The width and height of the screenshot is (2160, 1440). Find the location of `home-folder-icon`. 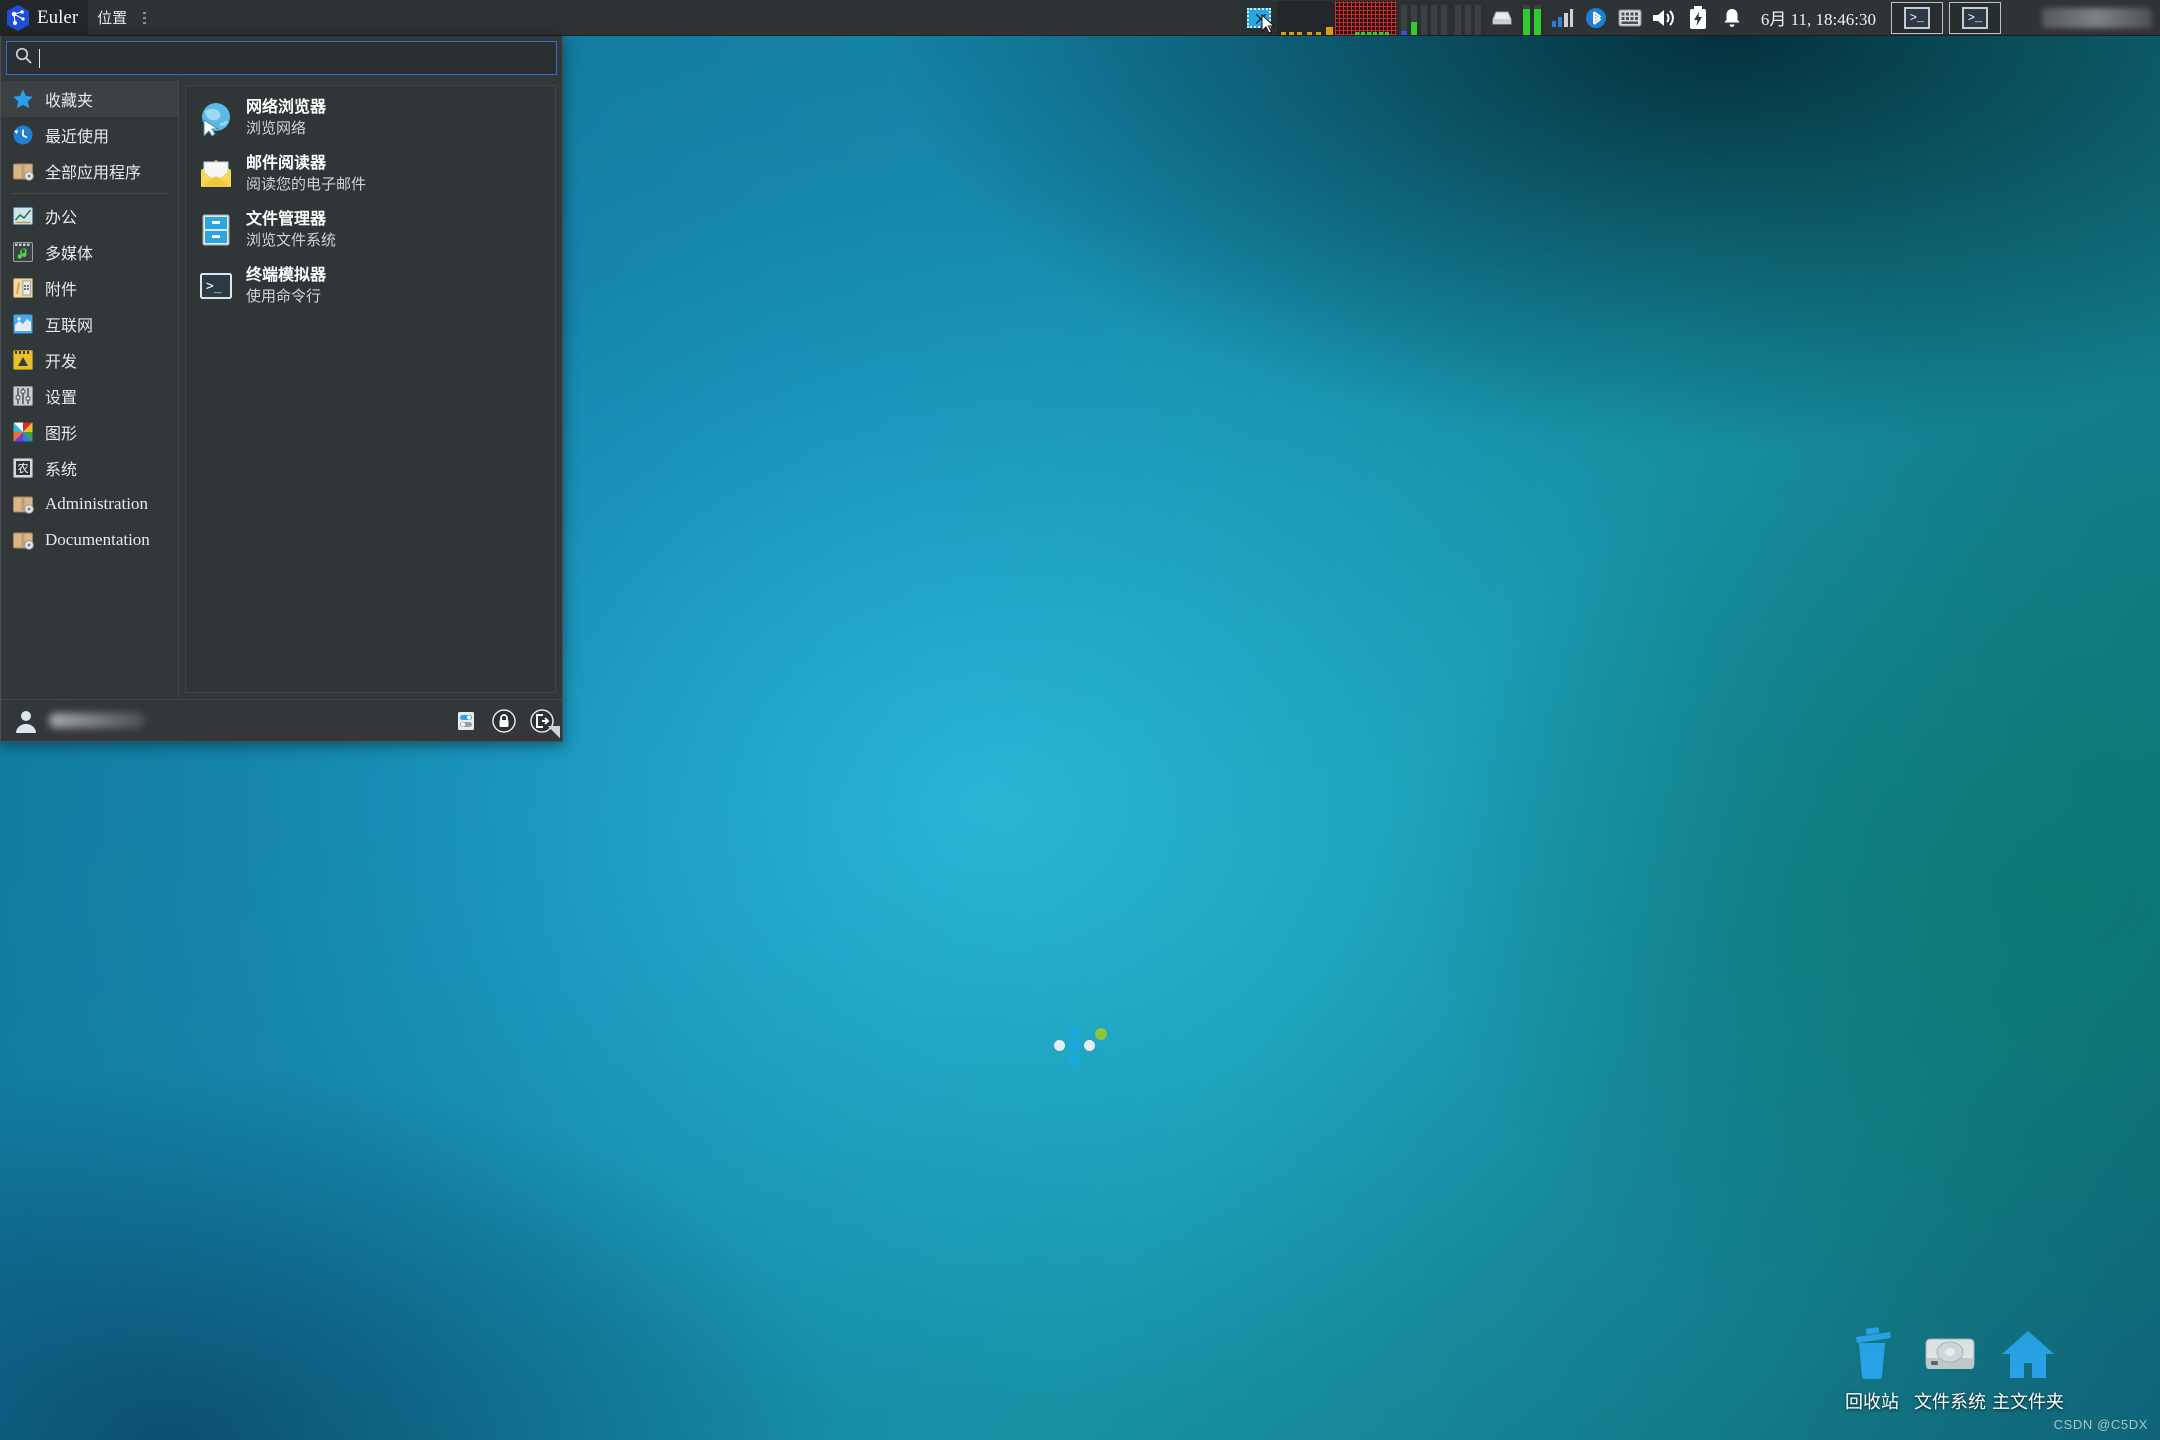

home-folder-icon is located at coordinates (2028, 1349).